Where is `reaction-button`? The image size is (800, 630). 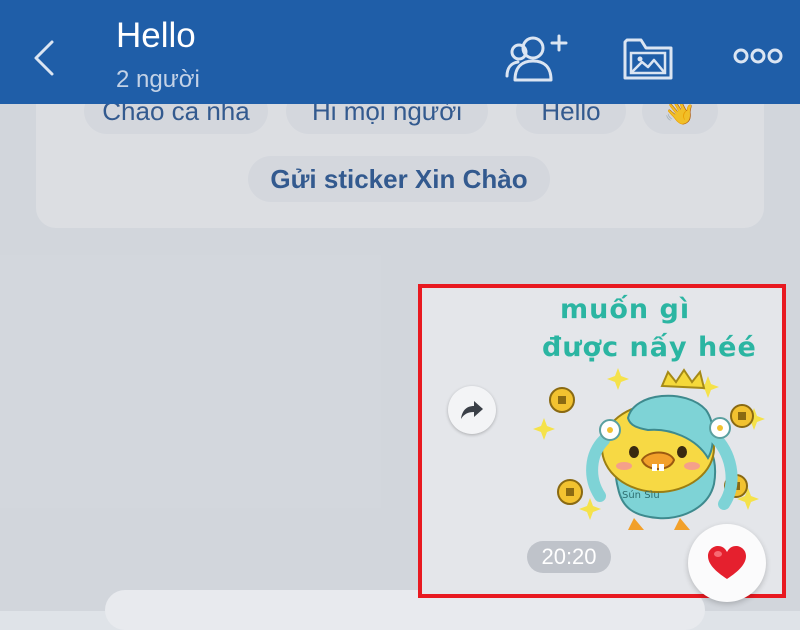
reaction-button is located at coordinates (727, 563).